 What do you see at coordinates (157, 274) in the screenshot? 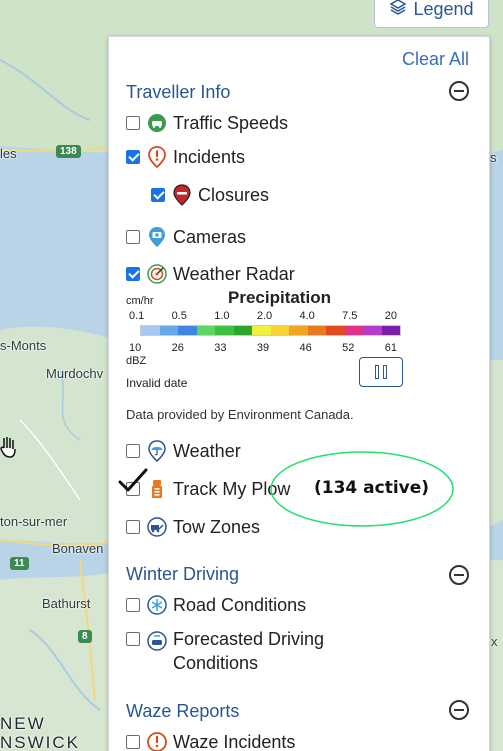
I see `radar-icon` at bounding box center [157, 274].